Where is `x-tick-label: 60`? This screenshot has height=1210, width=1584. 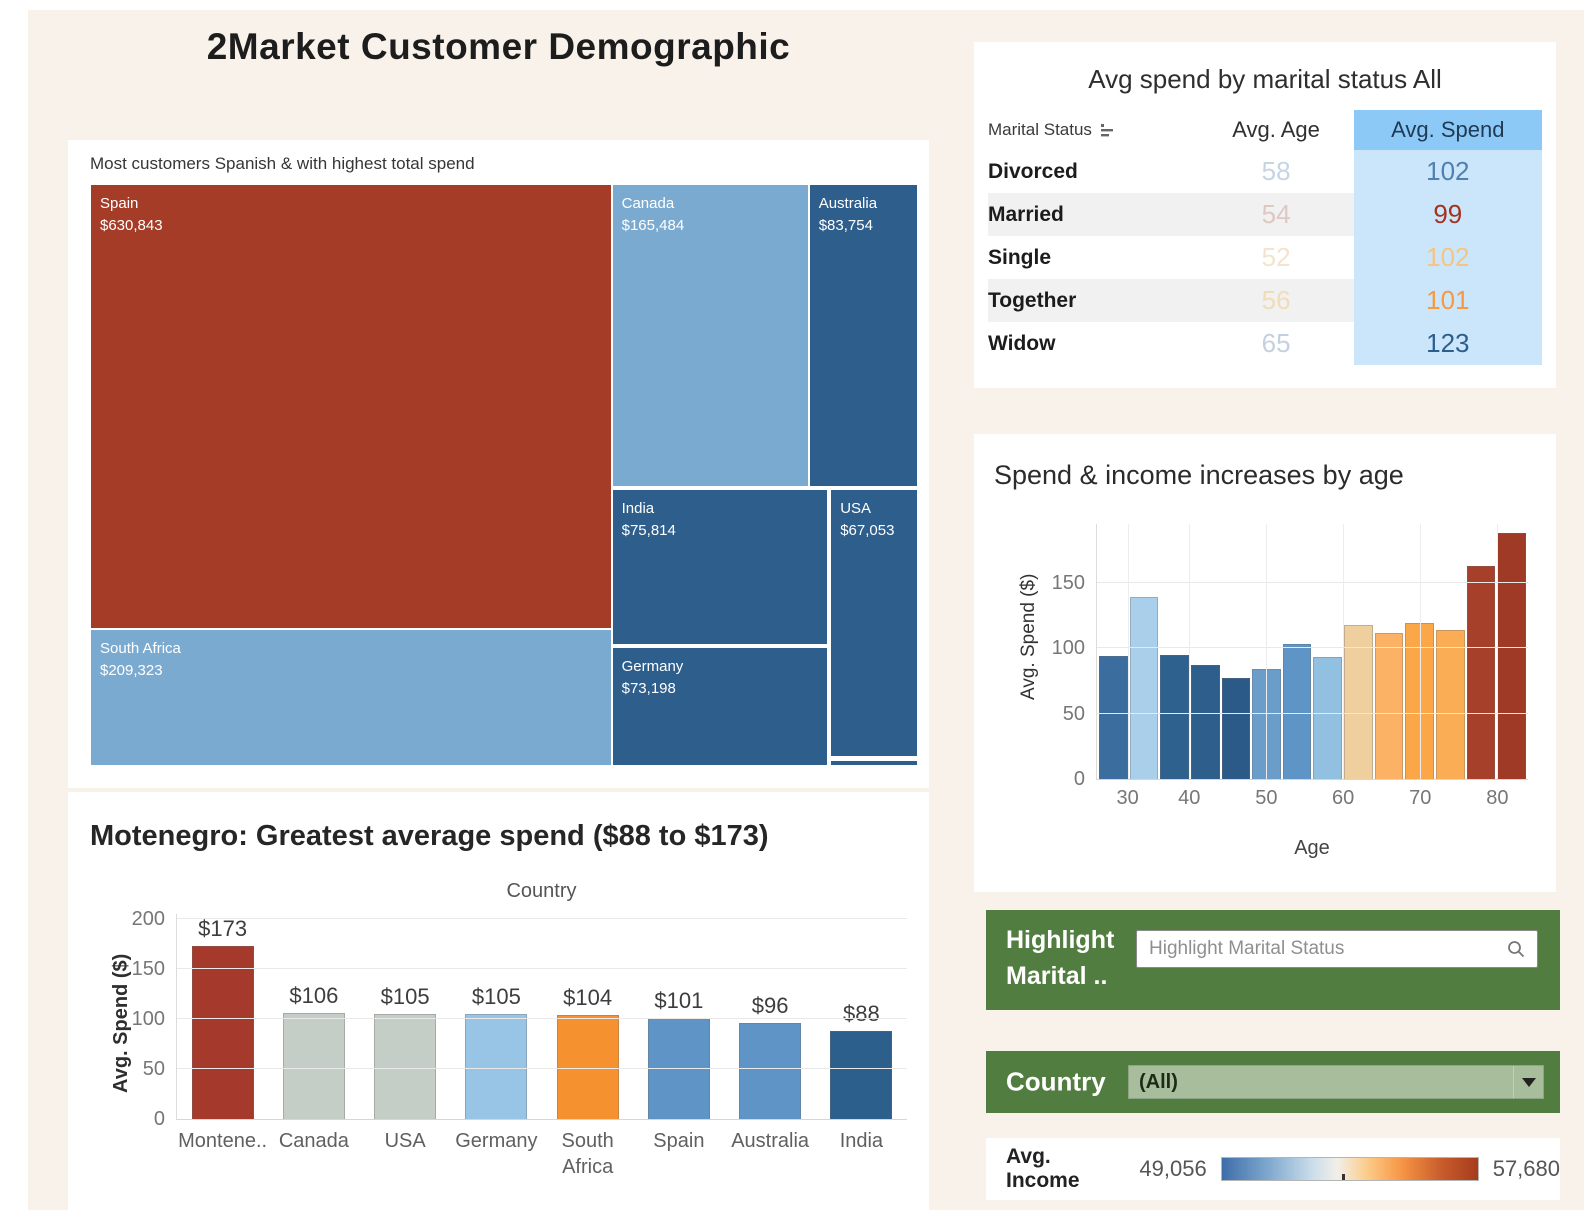
x-tick-label: 60 is located at coordinates (1343, 798).